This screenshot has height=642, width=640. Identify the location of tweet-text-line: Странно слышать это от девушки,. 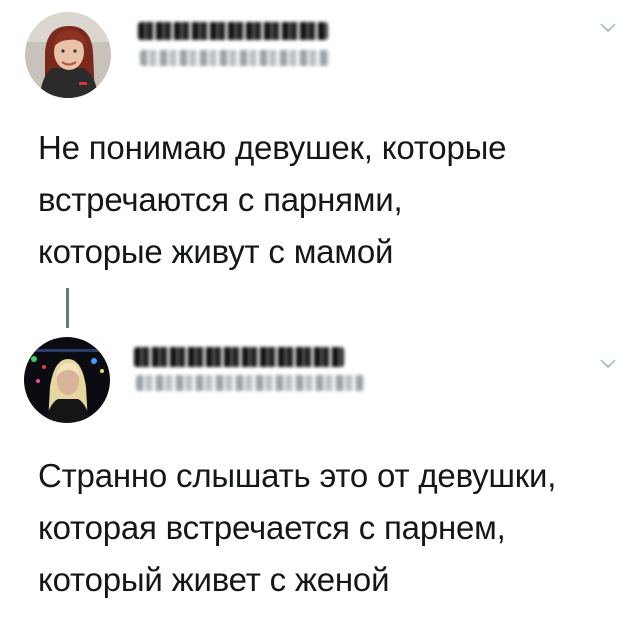
(297, 475).